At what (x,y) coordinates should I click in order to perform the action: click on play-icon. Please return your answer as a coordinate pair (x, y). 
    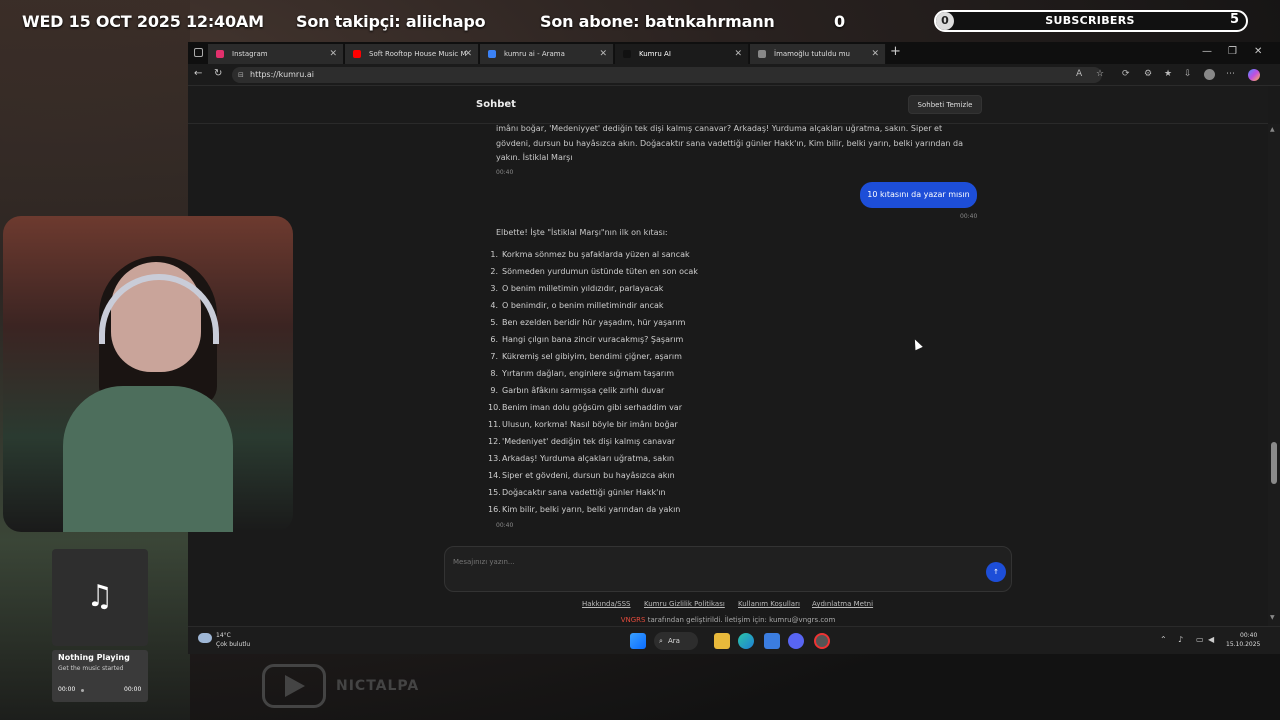
    Looking at the image, I should click on (295, 686).